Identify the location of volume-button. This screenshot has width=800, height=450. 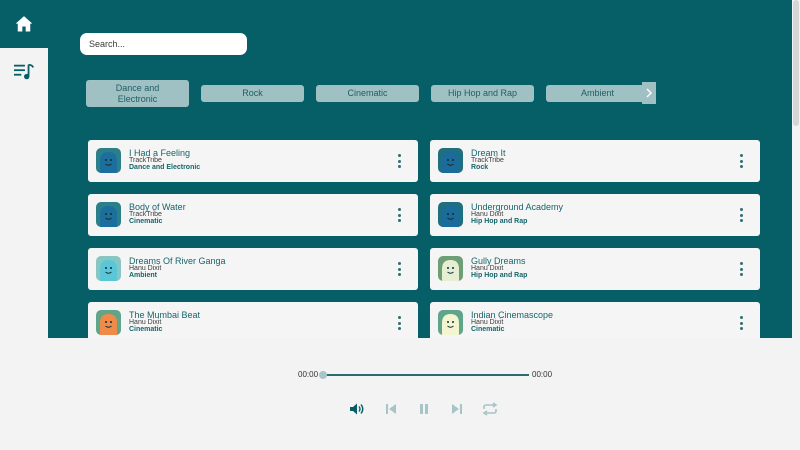
(357, 409).